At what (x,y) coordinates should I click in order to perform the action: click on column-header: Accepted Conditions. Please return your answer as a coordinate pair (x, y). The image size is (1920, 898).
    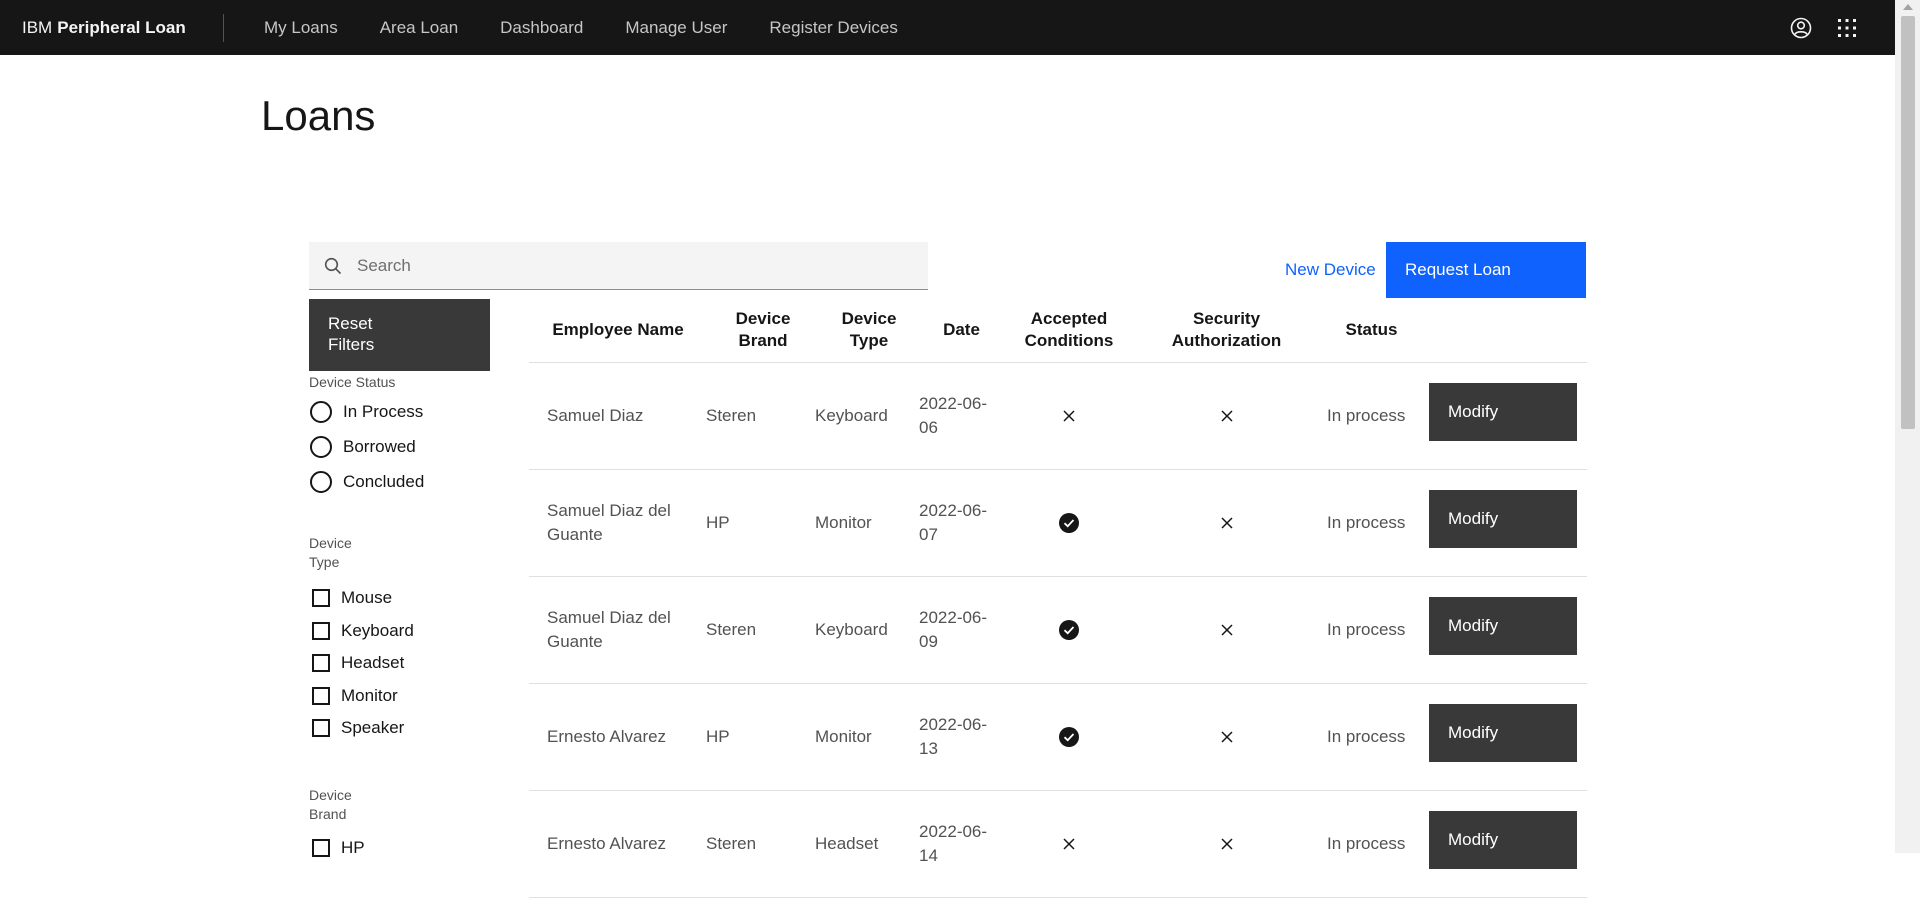
    Looking at the image, I should click on (1069, 330).